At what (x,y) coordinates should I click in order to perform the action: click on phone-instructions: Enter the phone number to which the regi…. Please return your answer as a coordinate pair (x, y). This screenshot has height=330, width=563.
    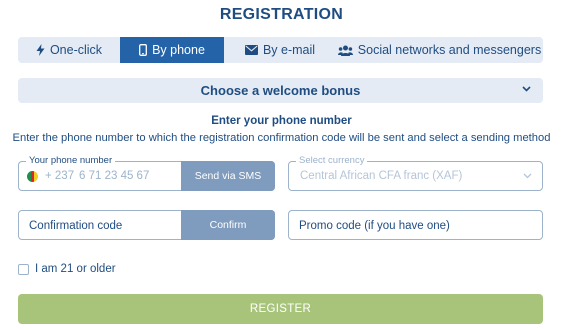
    Looking at the image, I should click on (281, 138).